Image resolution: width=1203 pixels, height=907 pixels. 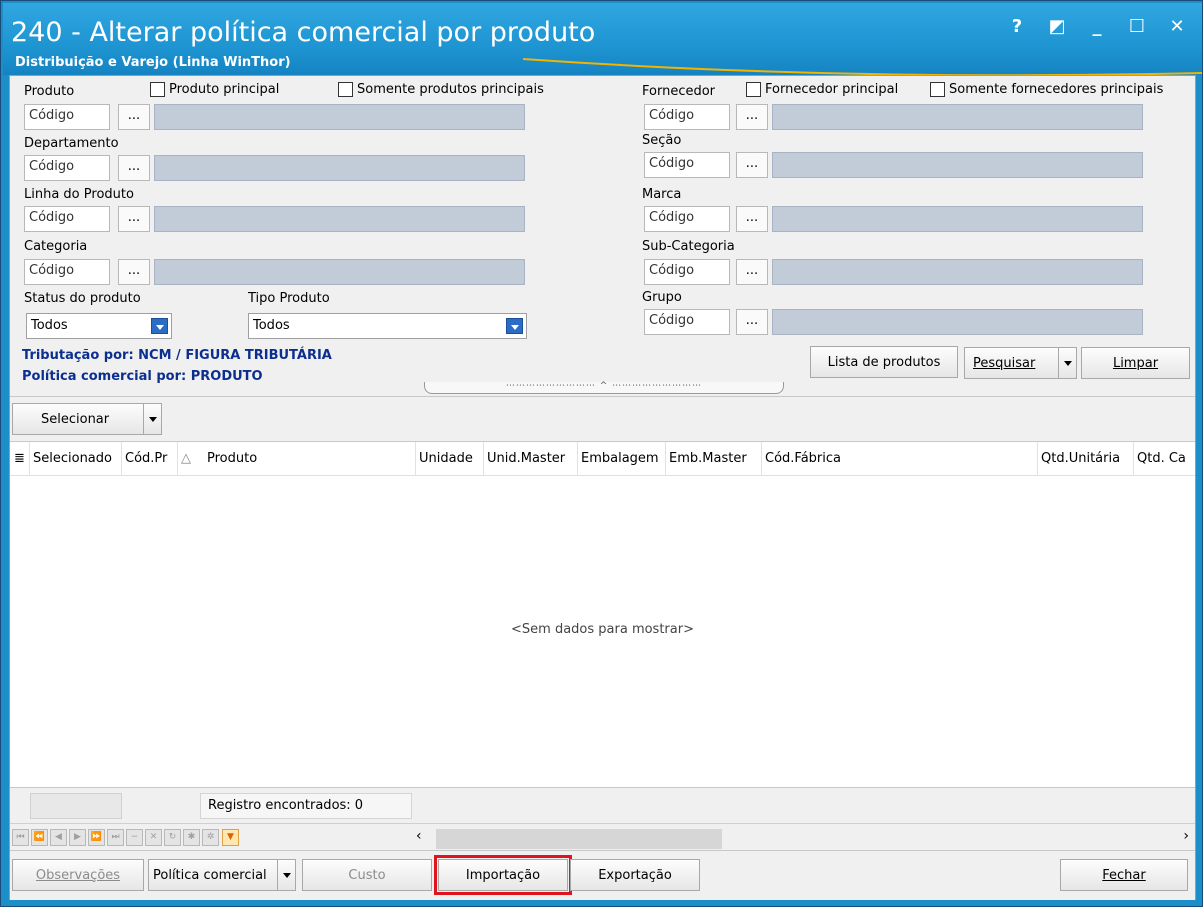 I want to click on subcategoria-description-field, so click(x=957, y=272).